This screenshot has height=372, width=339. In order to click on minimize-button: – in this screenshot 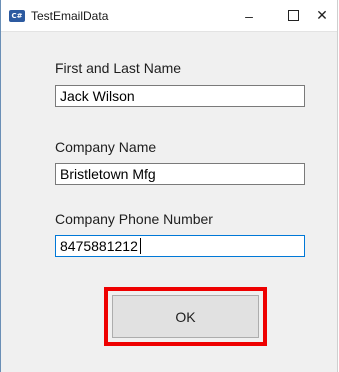, I will do `click(249, 15)`.